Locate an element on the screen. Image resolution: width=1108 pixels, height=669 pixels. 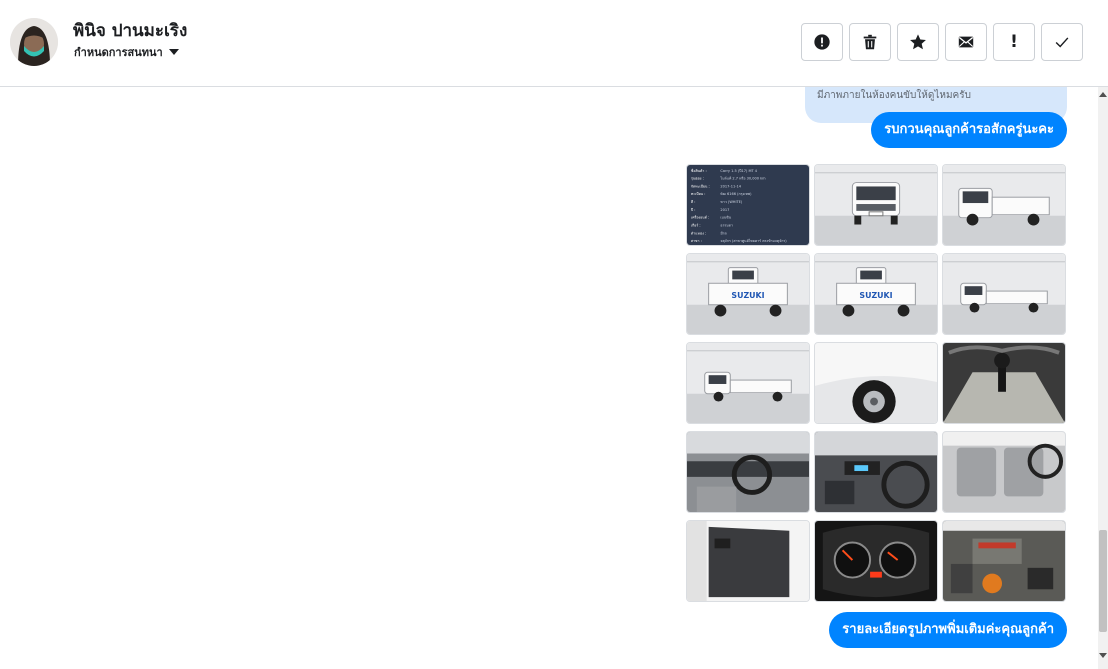
spam-button is located at coordinates (822, 42).